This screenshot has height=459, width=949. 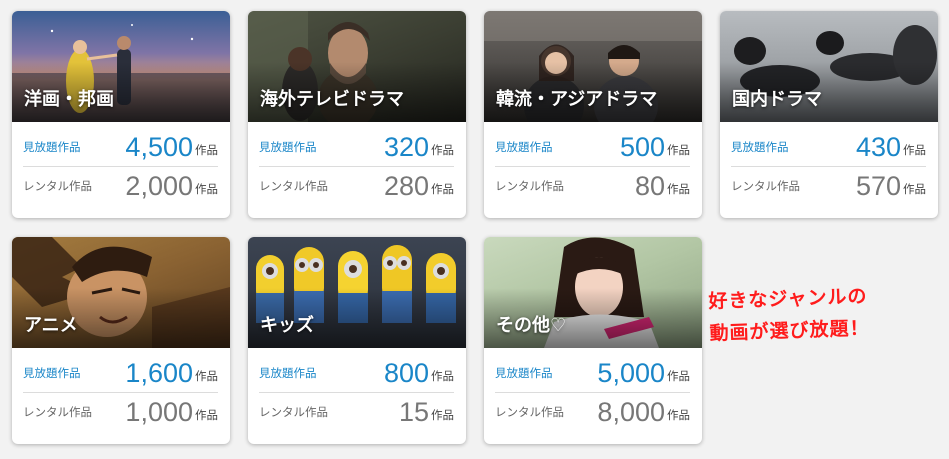 I want to click on rental-row: レンタル作品 15 作品, so click(x=356, y=412).